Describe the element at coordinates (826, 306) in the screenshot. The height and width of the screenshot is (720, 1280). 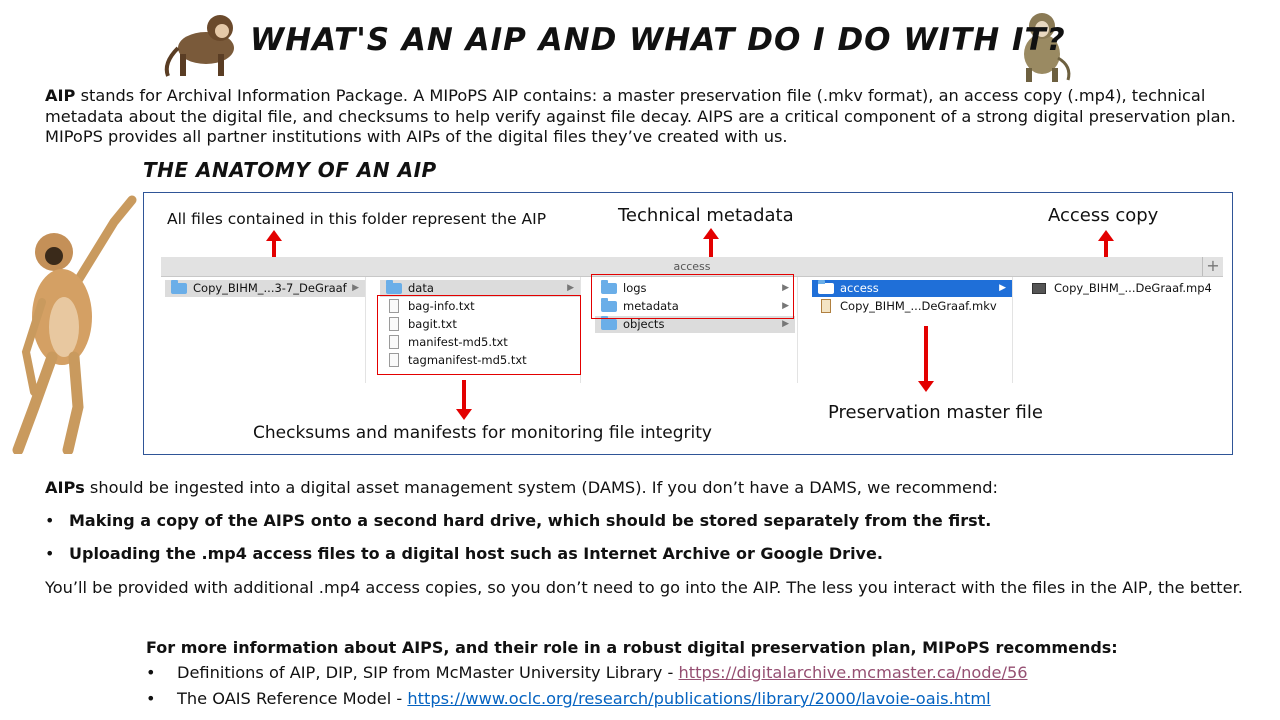
I see `video-file-icon` at that location.